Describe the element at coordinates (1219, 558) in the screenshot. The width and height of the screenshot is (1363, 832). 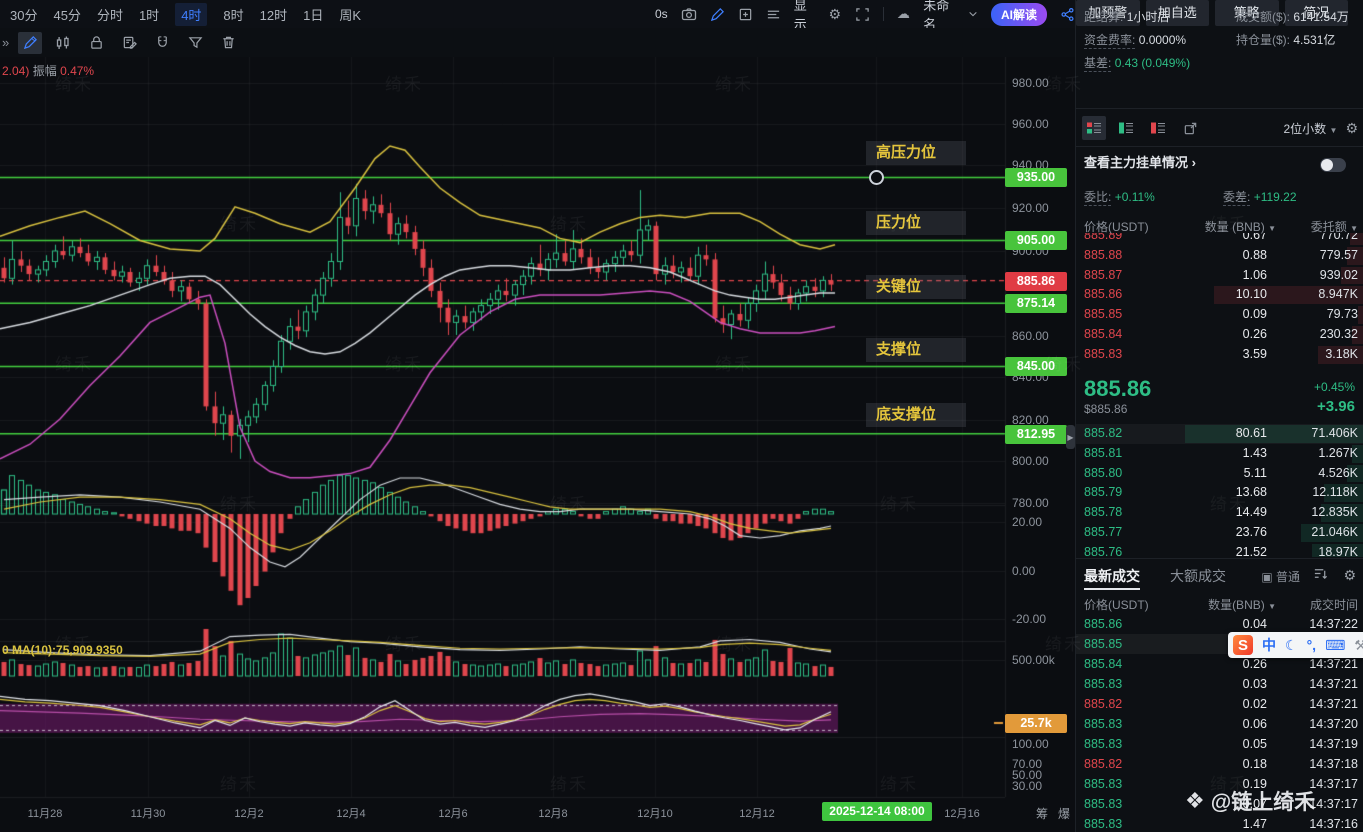
I see `divider` at that location.